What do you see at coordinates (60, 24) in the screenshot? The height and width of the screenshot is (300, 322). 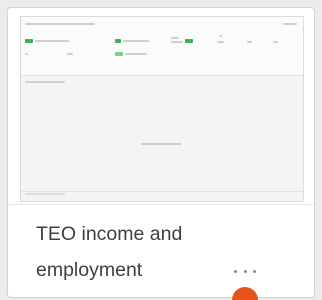 I see `thumbnail-title-line` at bounding box center [60, 24].